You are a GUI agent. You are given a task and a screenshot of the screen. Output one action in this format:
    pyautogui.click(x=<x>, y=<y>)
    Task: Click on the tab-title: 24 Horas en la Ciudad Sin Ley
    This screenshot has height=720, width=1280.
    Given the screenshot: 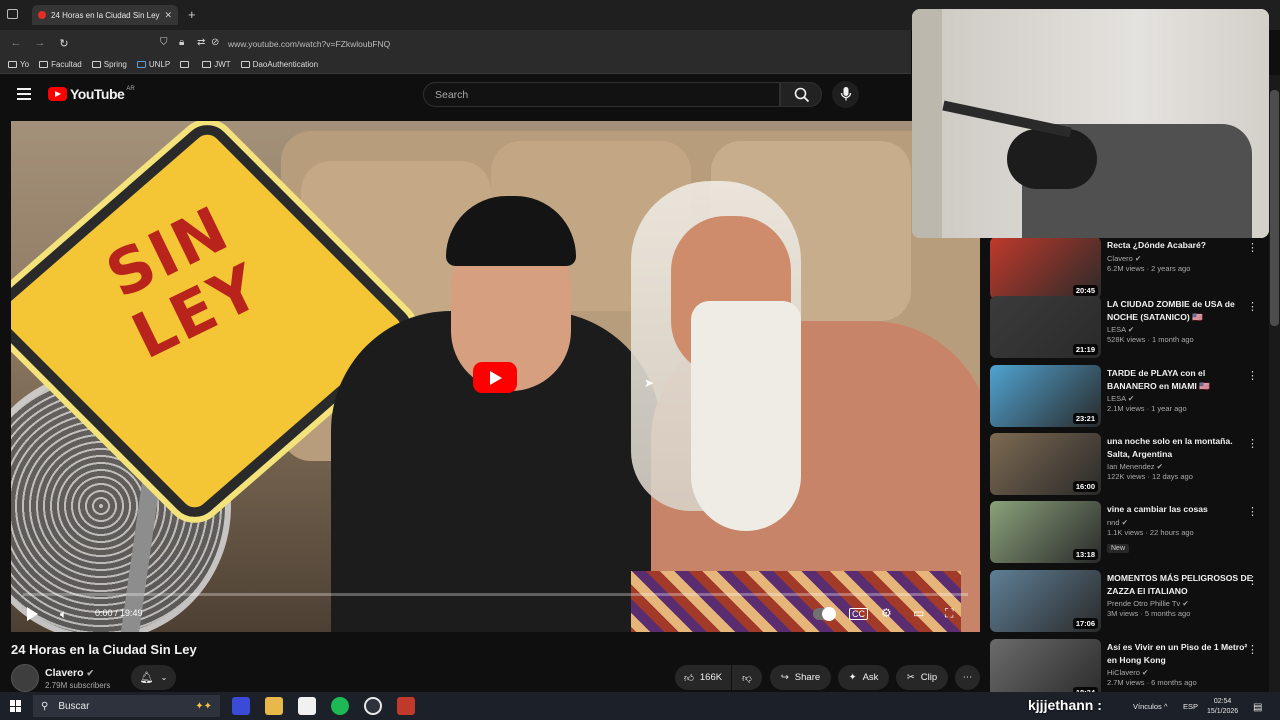 What is the action you would take?
    pyautogui.click(x=105, y=15)
    